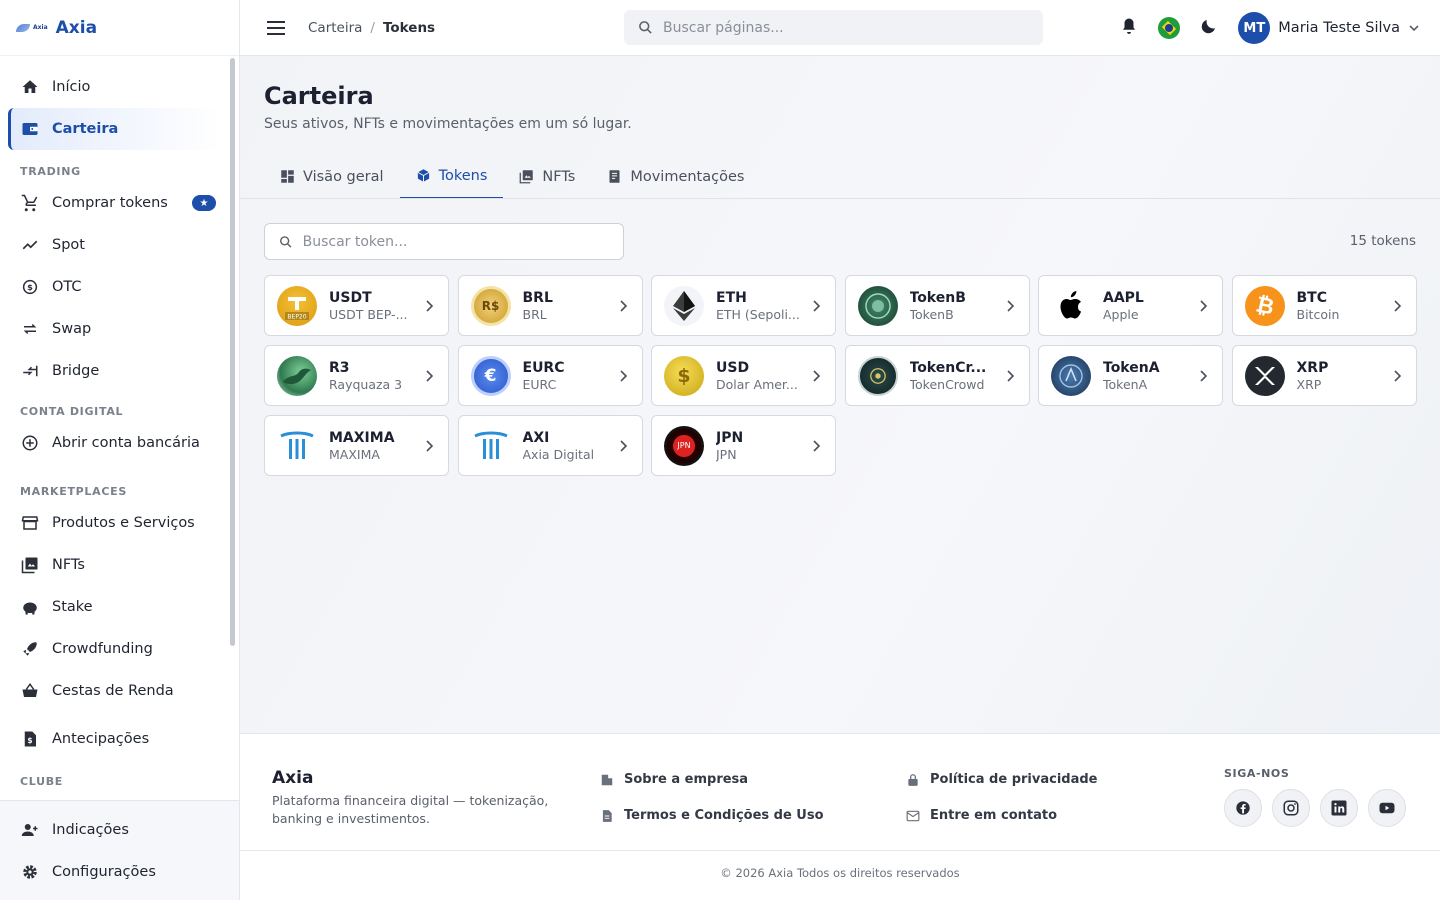 This screenshot has width=1440, height=900. Describe the element at coordinates (937, 297) in the screenshot. I see `token-symbol: TokenB` at that location.